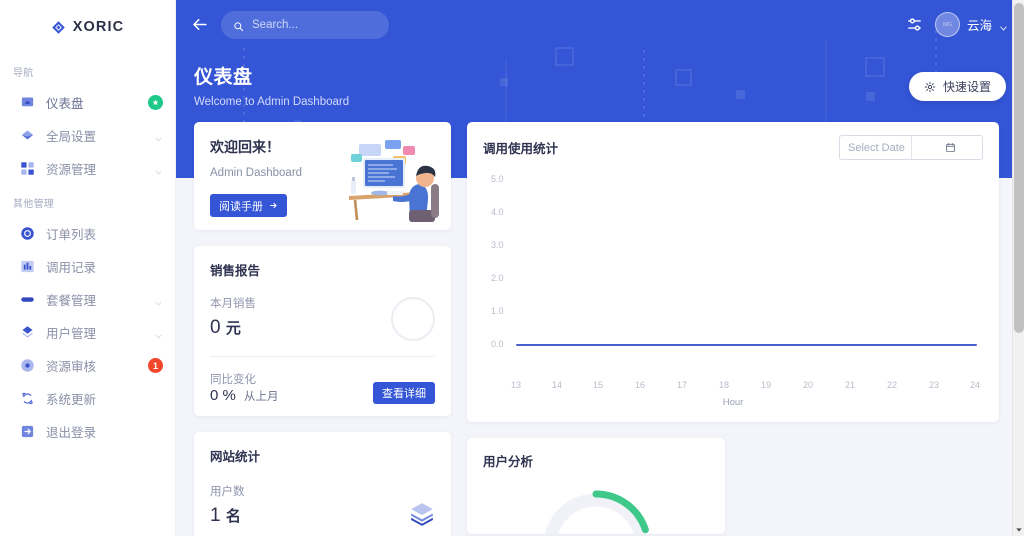 This screenshot has width=1024, height=536. Describe the element at coordinates (233, 380) in the screenshot. I see `sales-change-label: 同比变化` at that location.